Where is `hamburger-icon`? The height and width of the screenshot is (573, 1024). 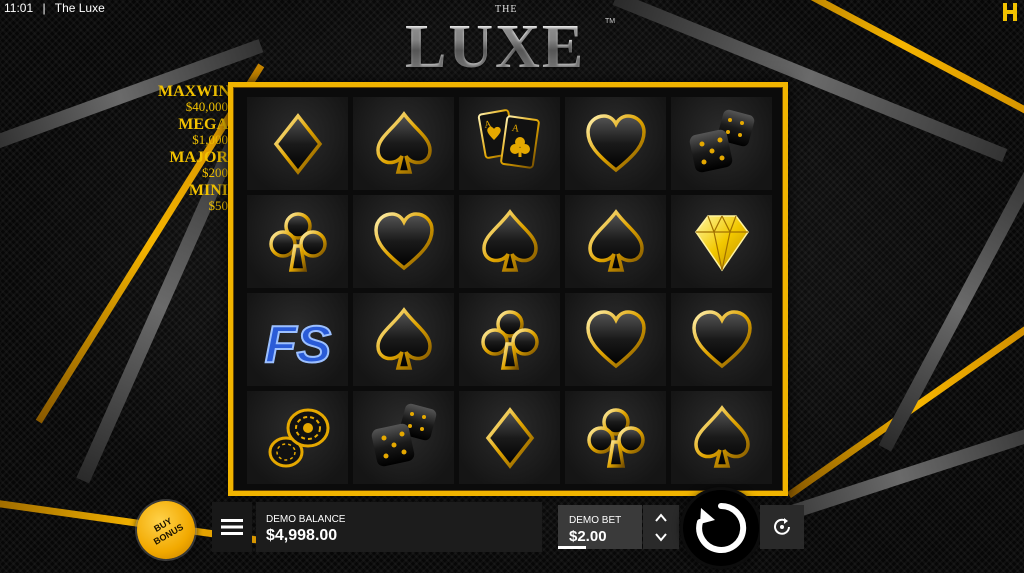
hamburger-icon is located at coordinates (232, 527).